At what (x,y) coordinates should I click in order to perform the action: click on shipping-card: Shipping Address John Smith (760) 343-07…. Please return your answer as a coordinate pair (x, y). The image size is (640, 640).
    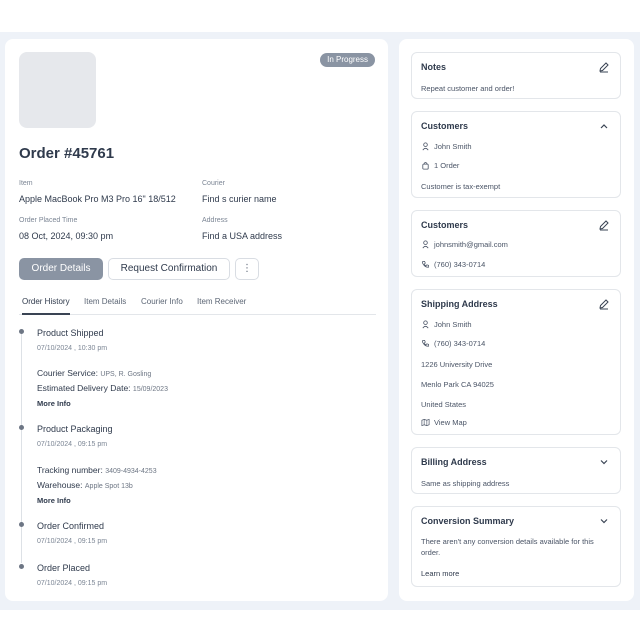
    Looking at the image, I should click on (516, 362).